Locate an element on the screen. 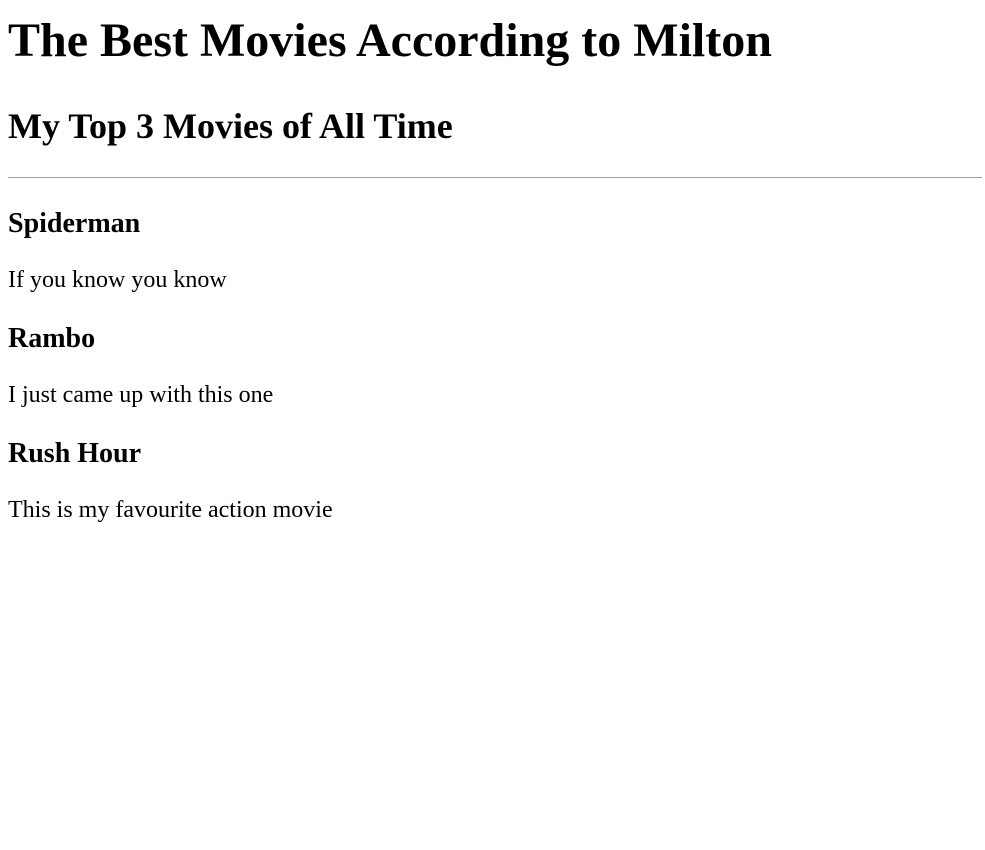 The height and width of the screenshot is (850, 985). movie-description: I just came up with this one is located at coordinates (141, 395).